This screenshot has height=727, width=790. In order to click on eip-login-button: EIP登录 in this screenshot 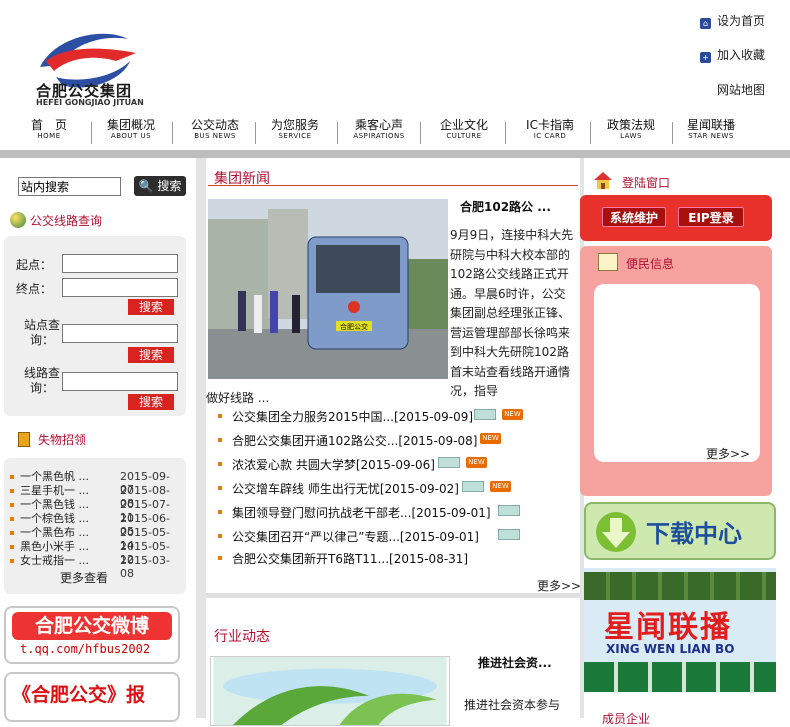, I will do `click(711, 217)`.